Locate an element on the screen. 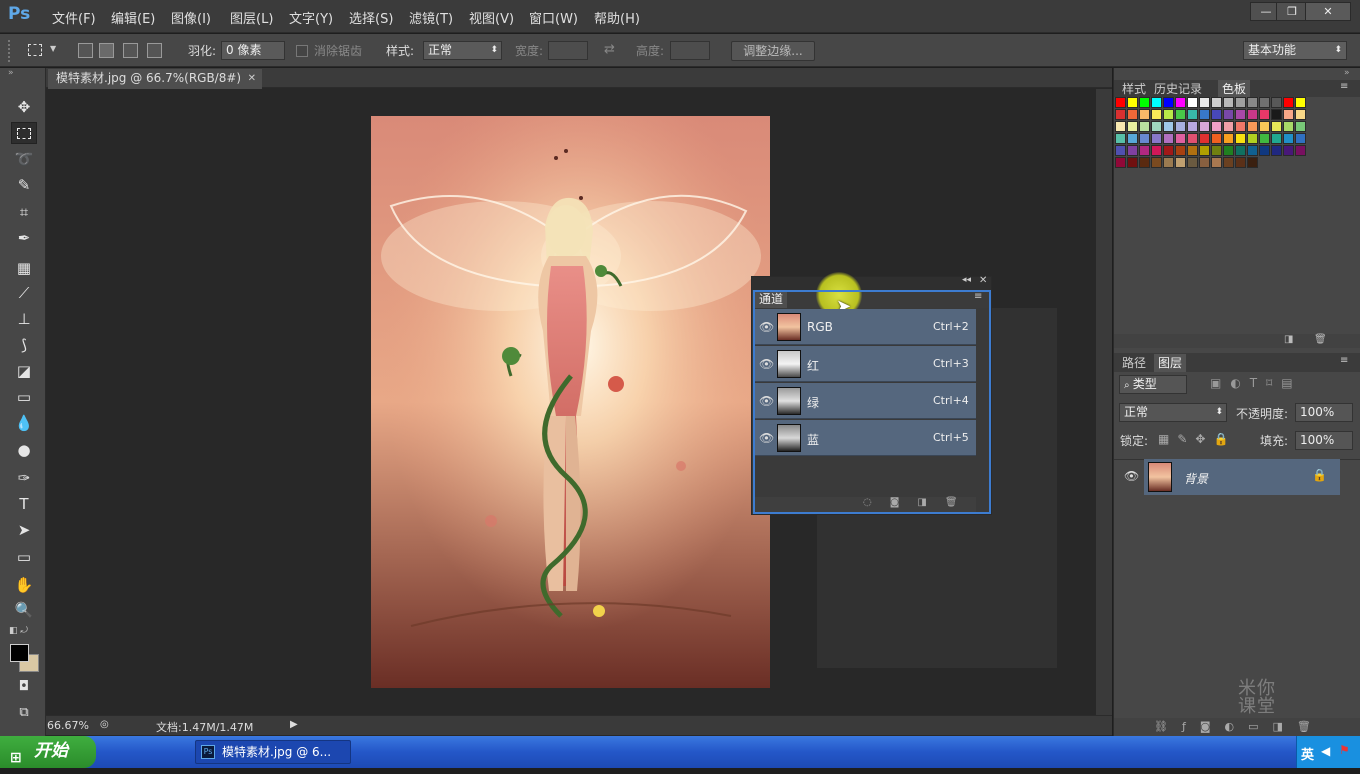 The width and height of the screenshot is (1360, 774). tray-arrow-icon: ◀ is located at coordinates (1325, 751).